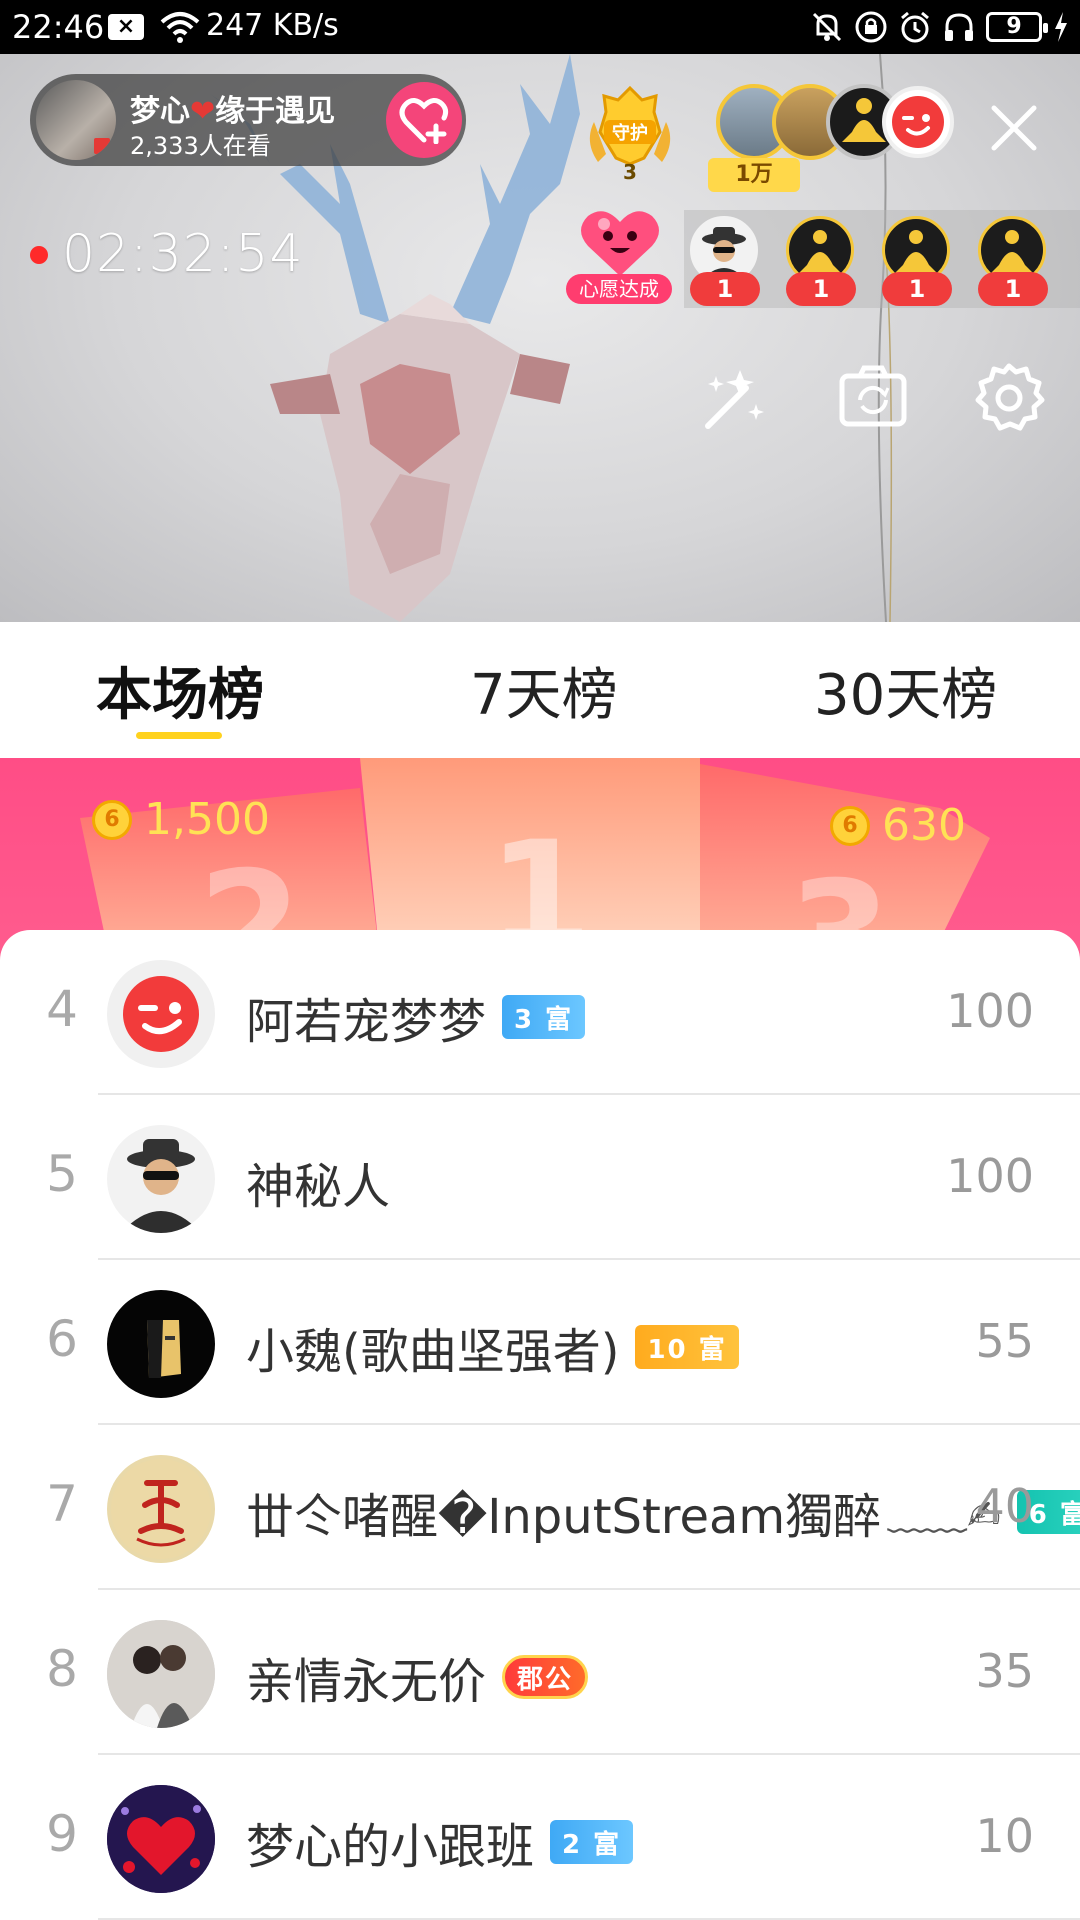 This screenshot has height=1920, width=1080. I want to click on headphones-icon, so click(959, 27).